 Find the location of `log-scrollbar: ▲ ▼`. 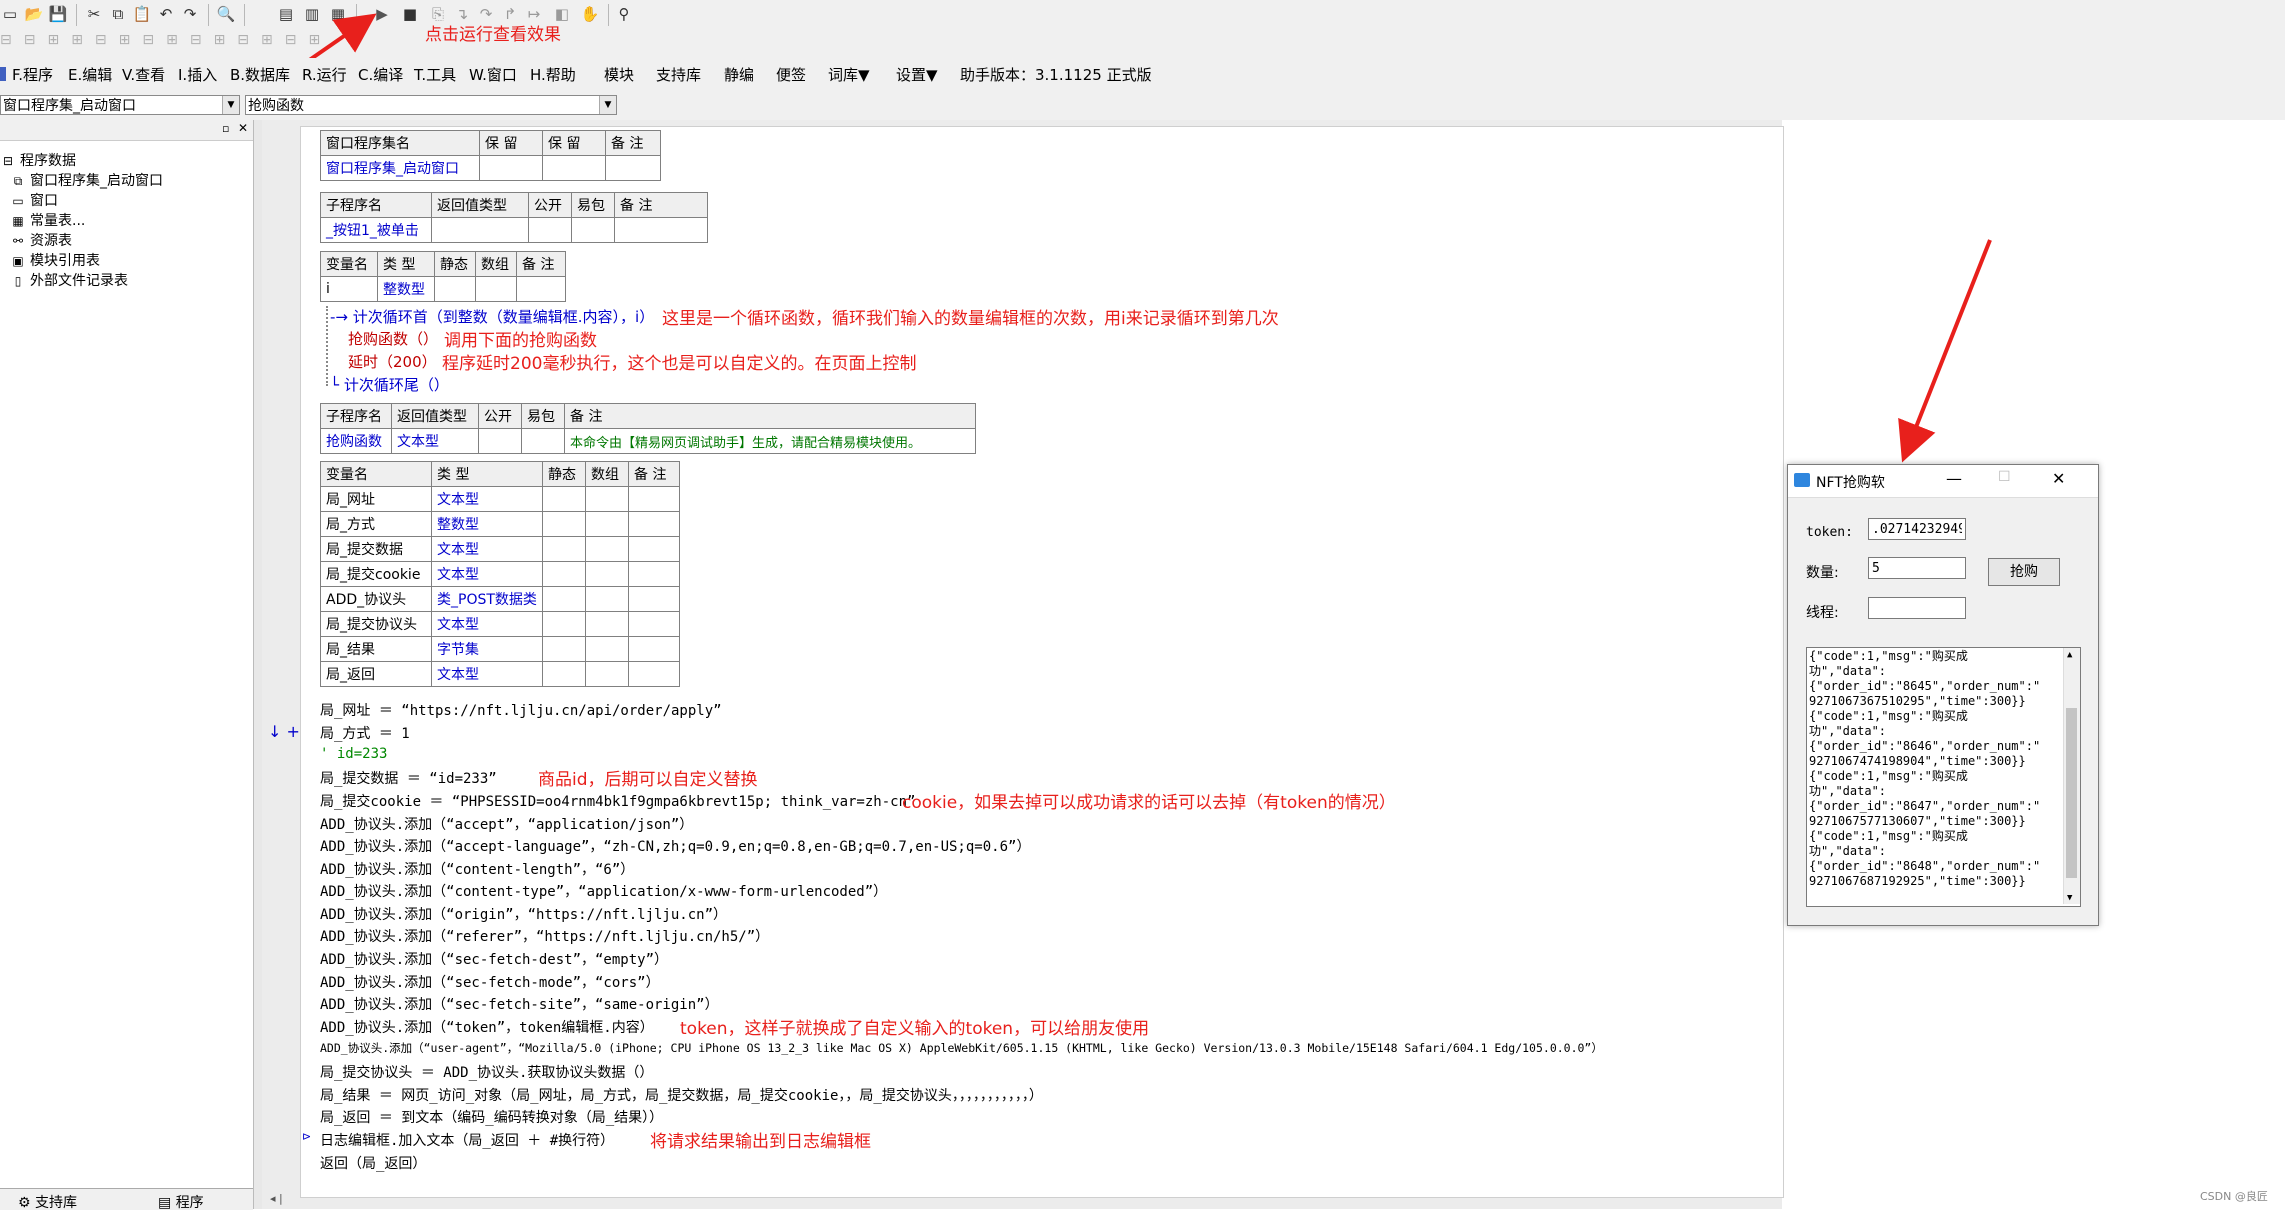

log-scrollbar: ▲ ▼ is located at coordinates (2071, 776).